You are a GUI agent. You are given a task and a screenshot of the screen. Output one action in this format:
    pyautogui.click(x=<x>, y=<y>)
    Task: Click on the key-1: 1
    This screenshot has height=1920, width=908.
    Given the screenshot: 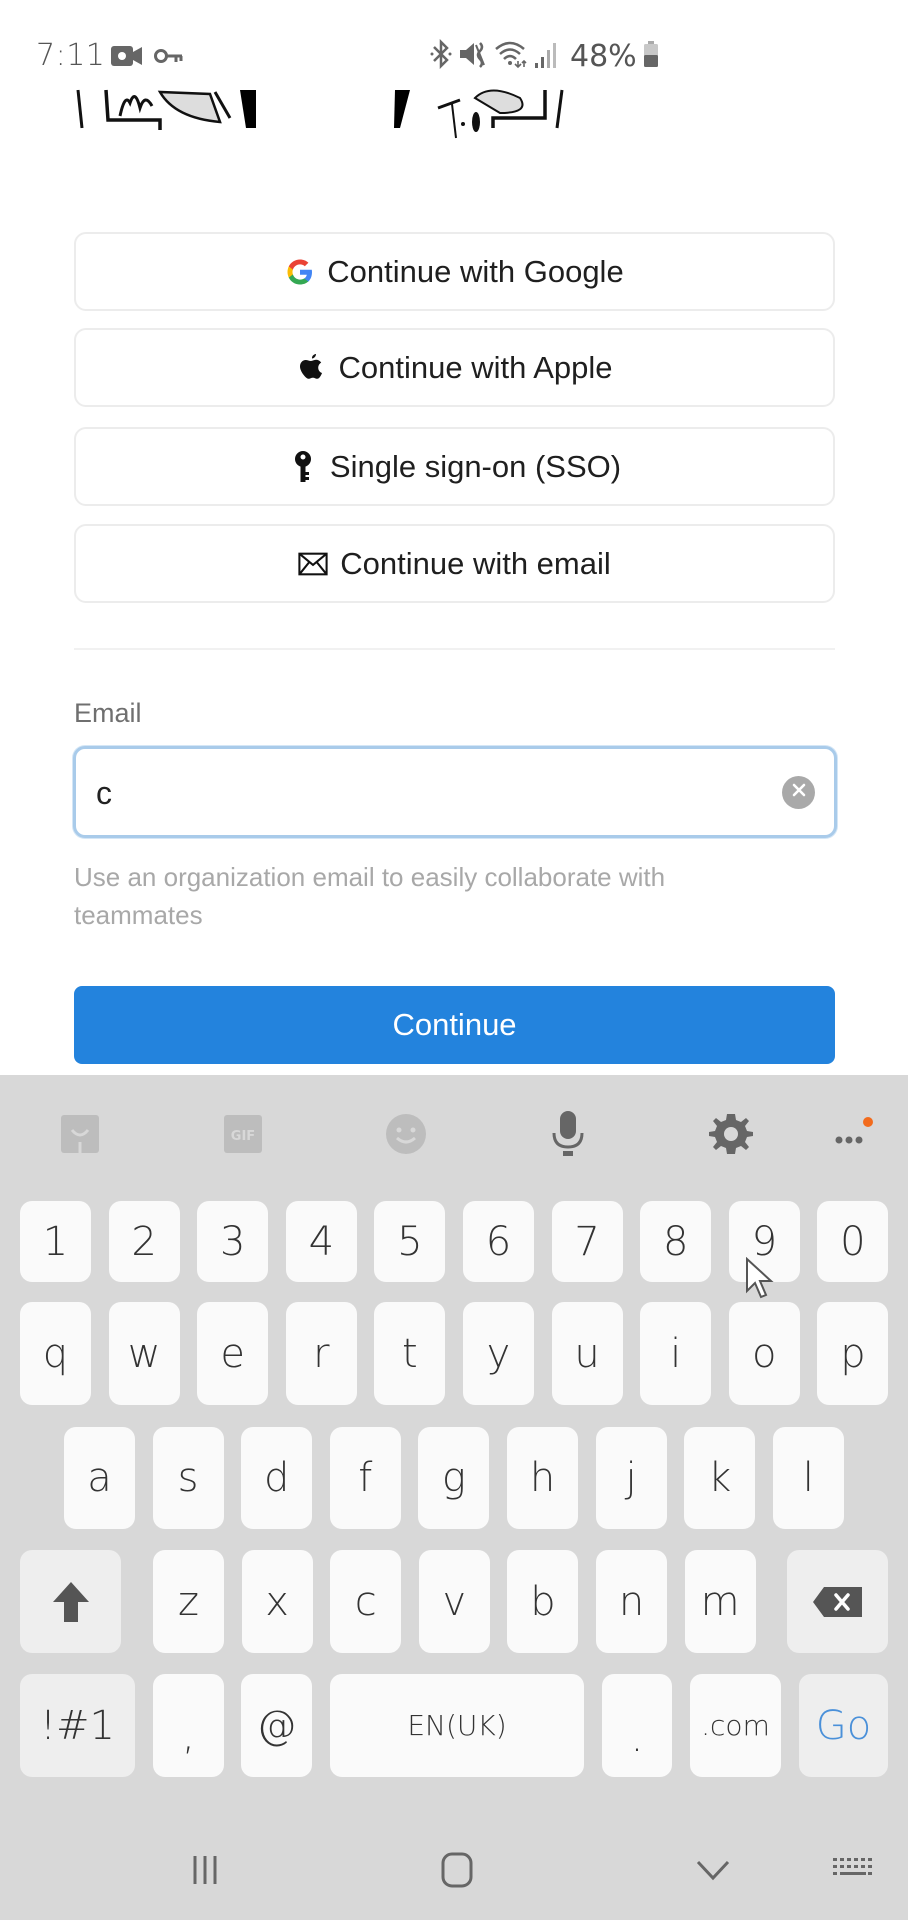 What is the action you would take?
    pyautogui.click(x=55, y=1241)
    